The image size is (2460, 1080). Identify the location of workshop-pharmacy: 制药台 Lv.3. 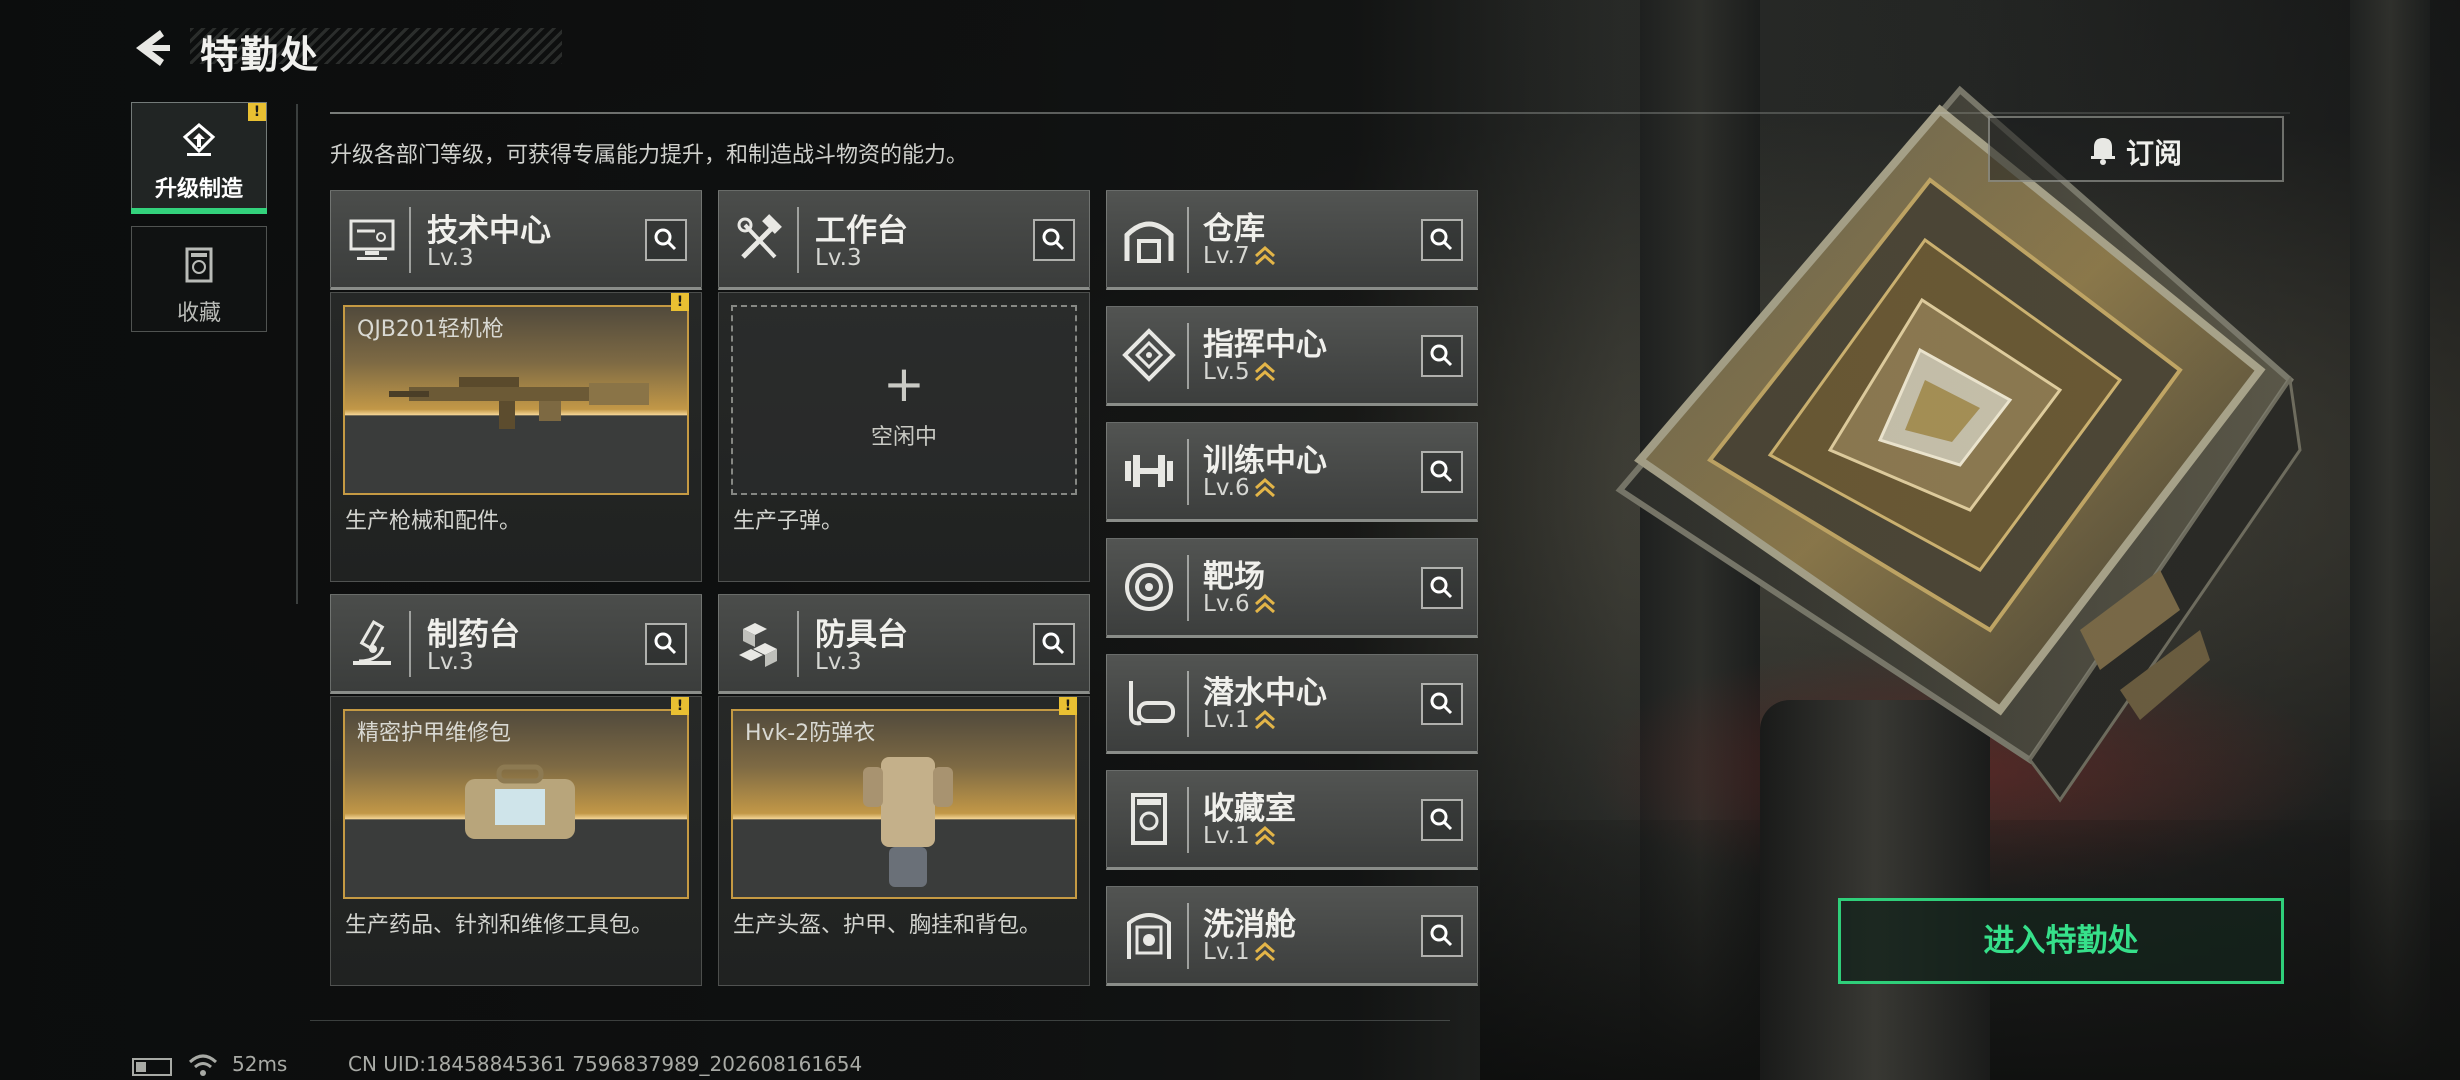
(516, 644).